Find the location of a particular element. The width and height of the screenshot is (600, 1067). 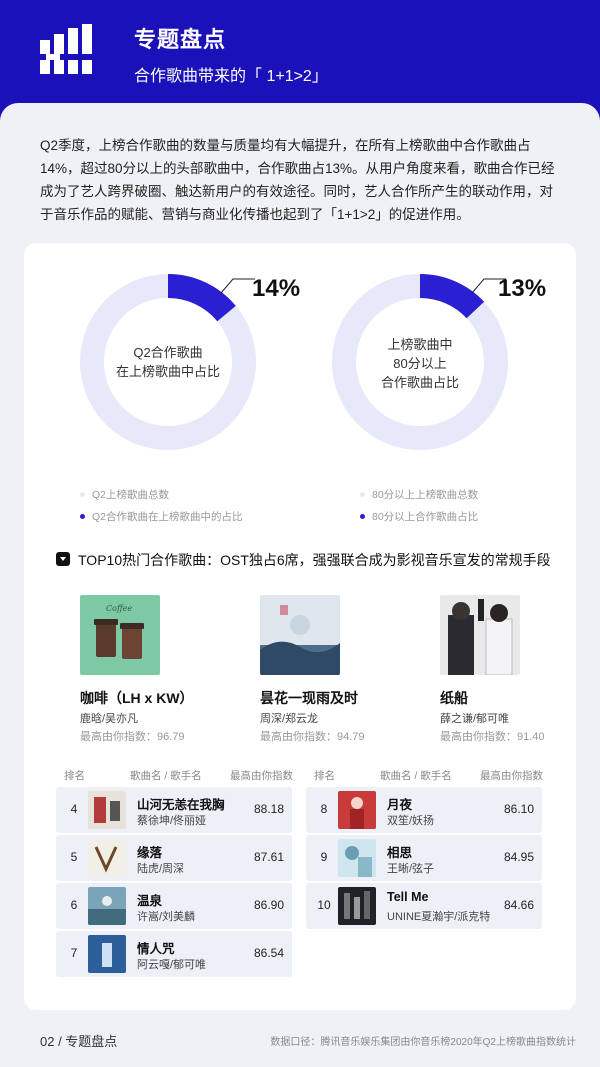

donut-1-legend-share: Q2合作歌曲在上榜歌曲中的占比 is located at coordinates (161, 516).